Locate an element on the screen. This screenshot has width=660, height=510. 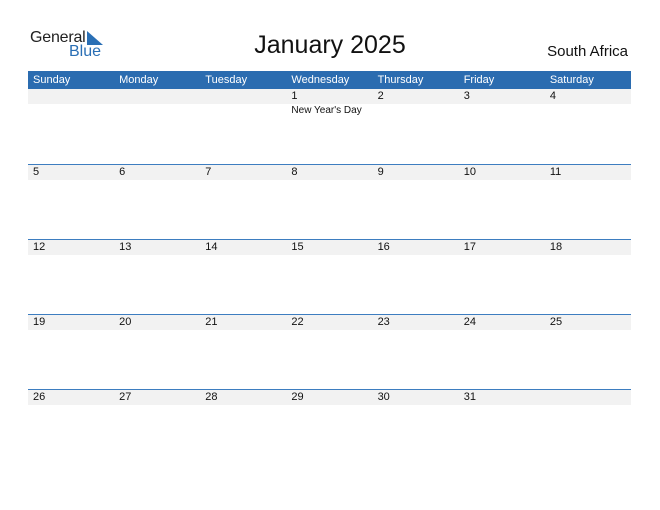
week-row: 26 27 28 29 30 31 is located at coordinates (329, 426).